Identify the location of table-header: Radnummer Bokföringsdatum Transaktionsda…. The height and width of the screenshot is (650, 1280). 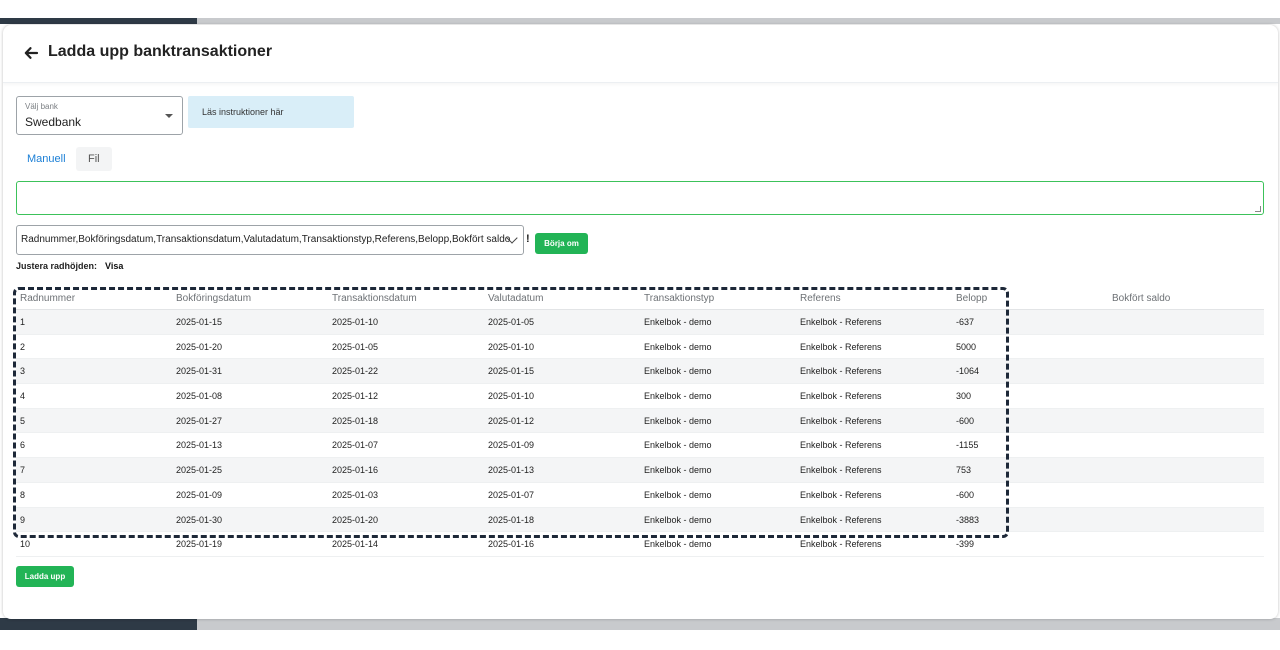
(640, 298).